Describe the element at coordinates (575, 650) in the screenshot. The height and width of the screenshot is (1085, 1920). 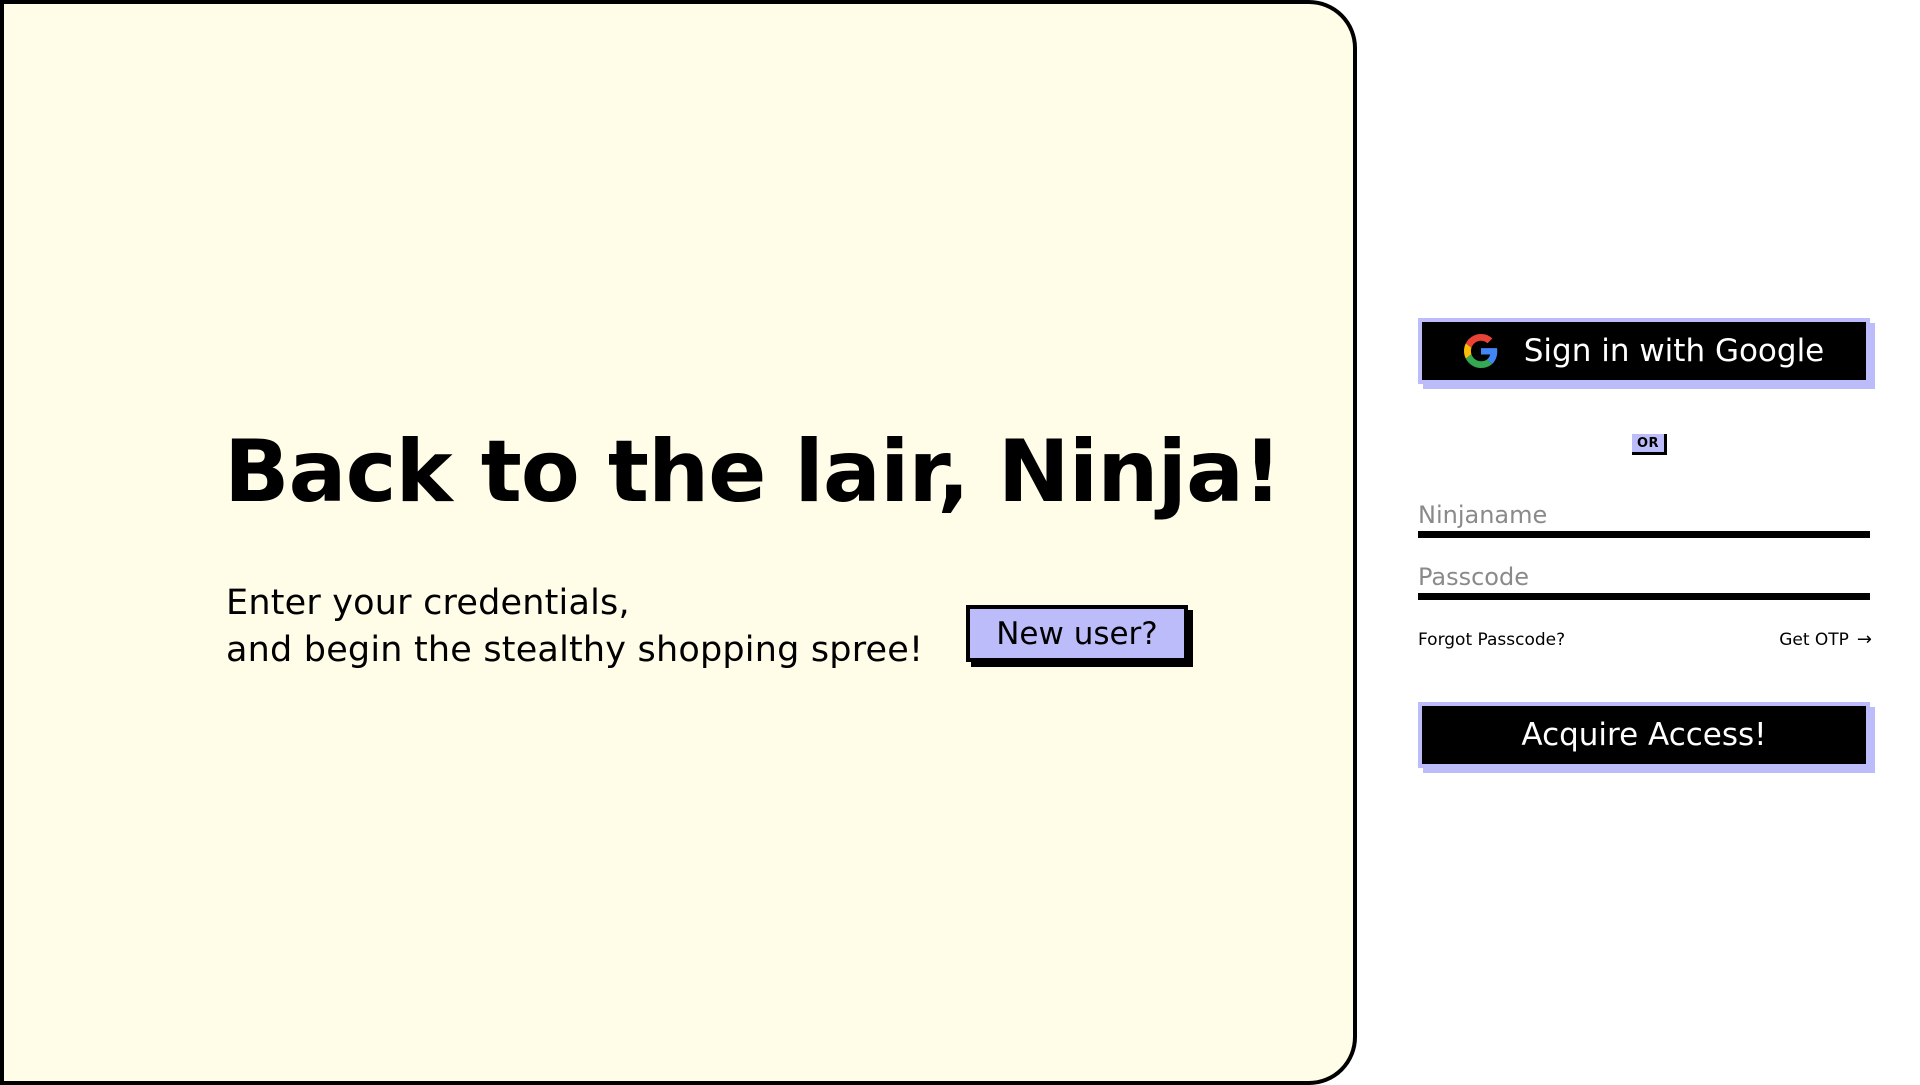
I see `hero-subtitle-line-2: and begin the stealthy shopping spree!` at that location.